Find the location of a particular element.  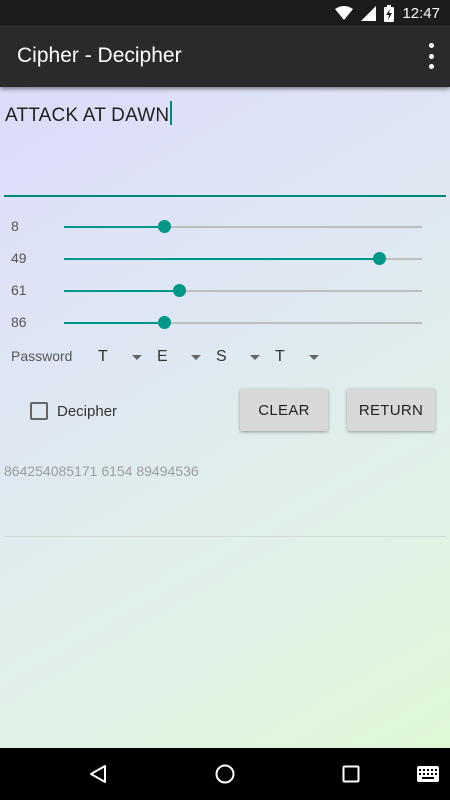

decipher-checkbox-row: Decipher is located at coordinates (73, 411).